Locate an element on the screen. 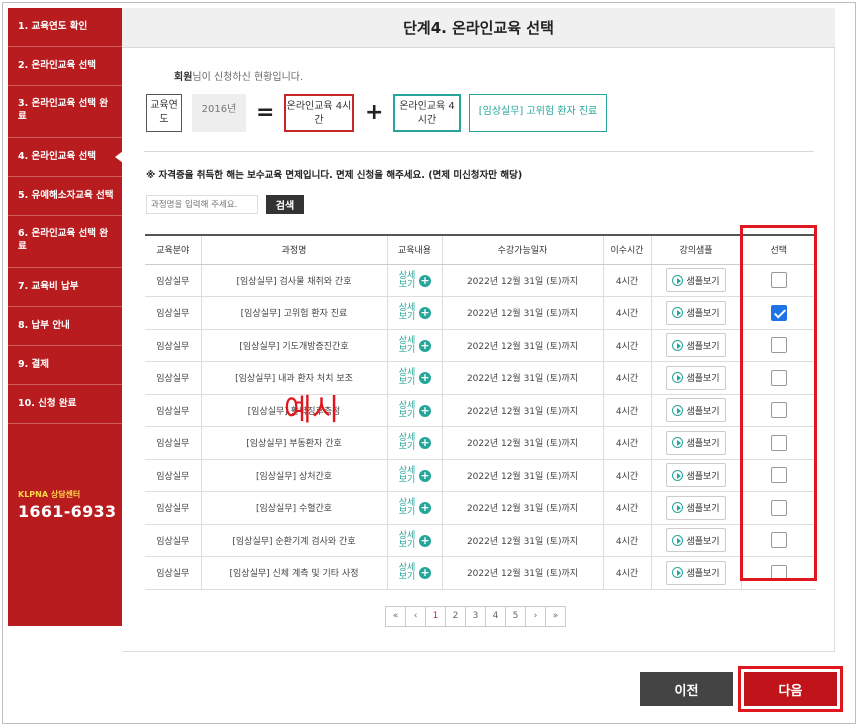 This screenshot has width=859, height=727. page-number-button: 1 is located at coordinates (435, 616).